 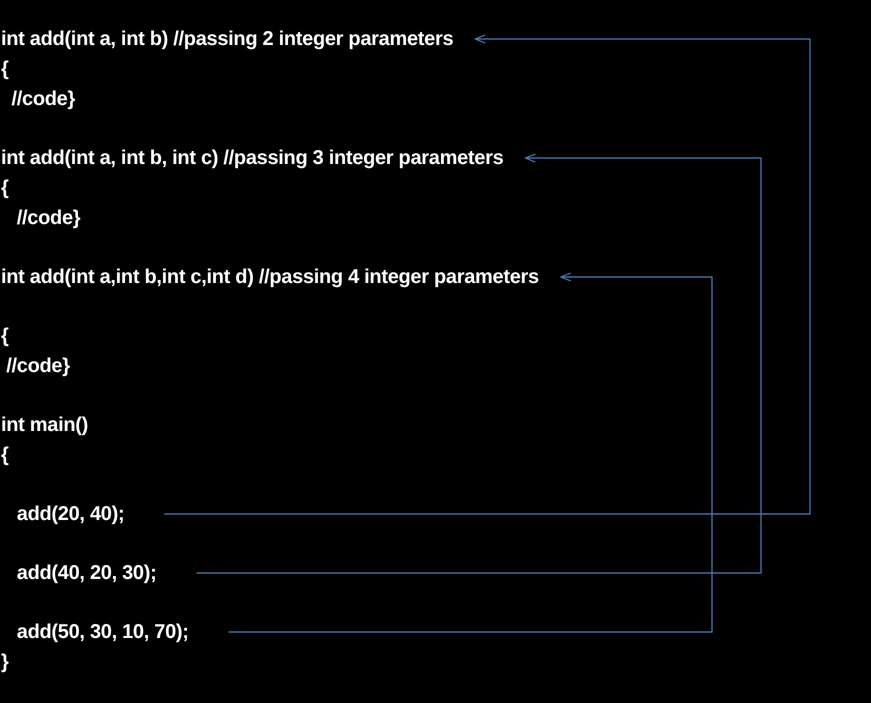 What do you see at coordinates (70, 514) in the screenshot?
I see `code-line: add(20, 40);` at bounding box center [70, 514].